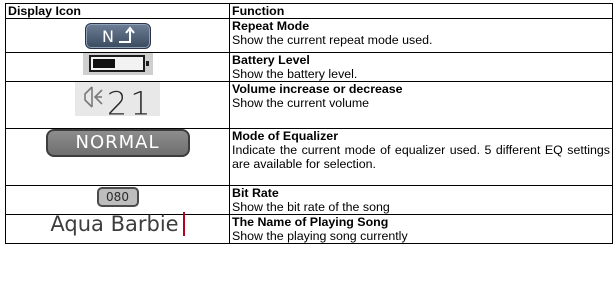 The height and width of the screenshot is (292, 614). I want to click on volume-icon: 21, so click(117, 101).